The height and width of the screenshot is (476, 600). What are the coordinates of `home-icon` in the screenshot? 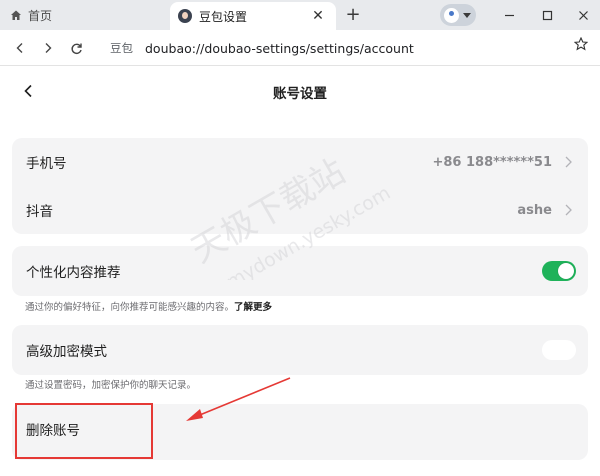 It's located at (16, 15).